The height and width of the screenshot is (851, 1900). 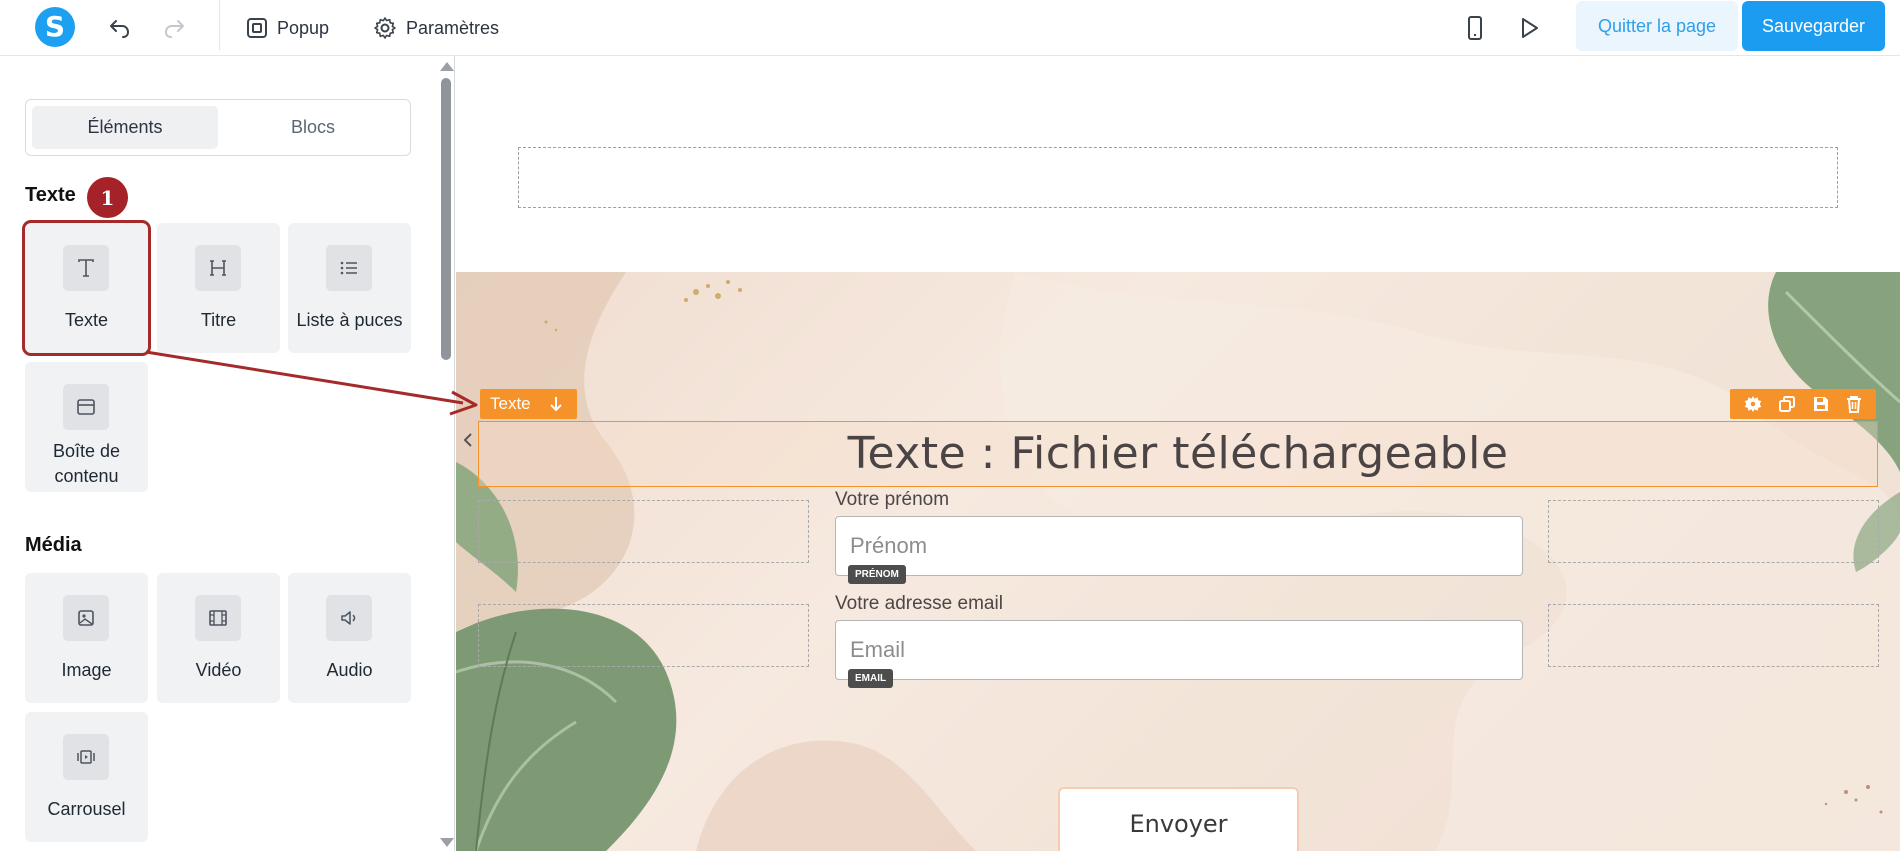 What do you see at coordinates (919, 603) in the screenshot?
I see `email-label: Votre adresse email` at bounding box center [919, 603].